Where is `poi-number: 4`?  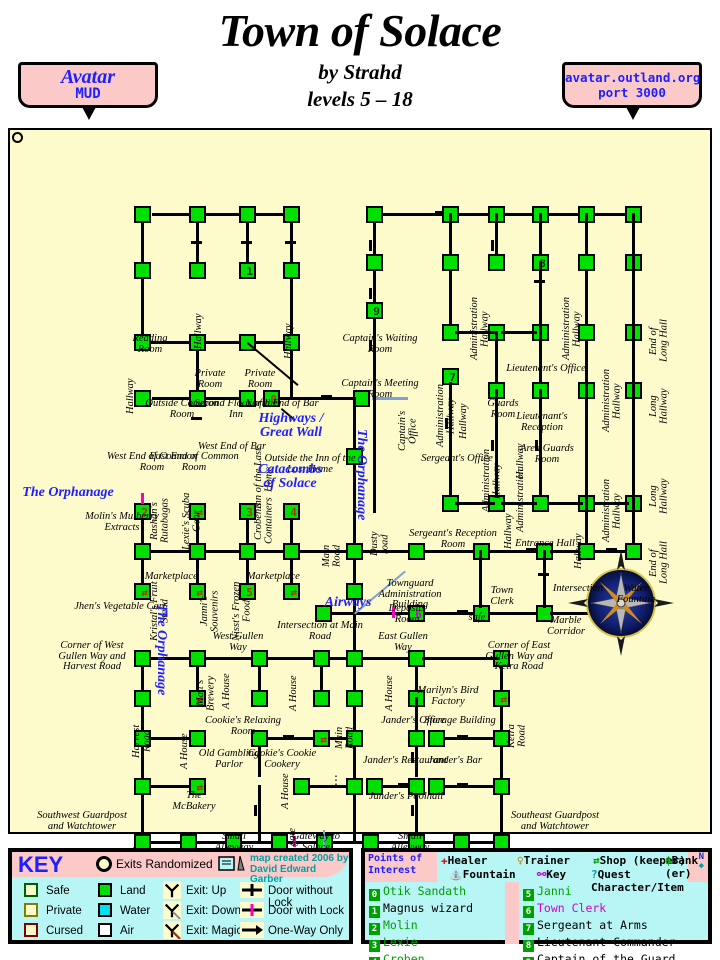 poi-number: 4 is located at coordinates (293, 512).